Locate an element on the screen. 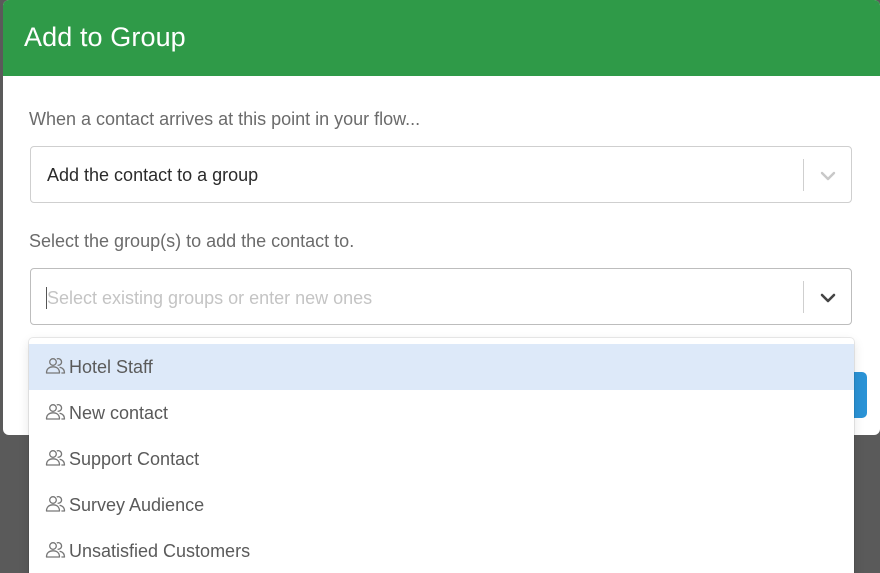  group-search-input: Select existing groups or enter new ones is located at coordinates (209, 298).